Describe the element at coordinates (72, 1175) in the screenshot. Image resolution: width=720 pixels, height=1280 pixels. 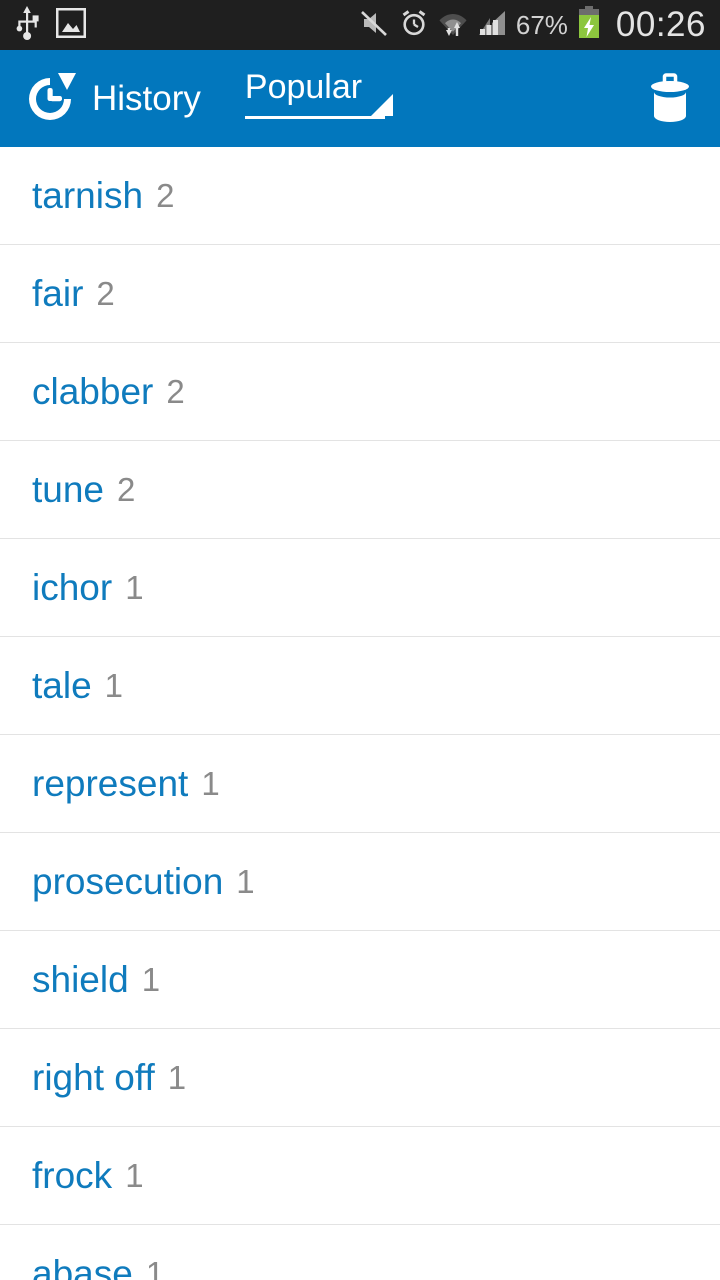
I see `list-item-word: frock` at that location.